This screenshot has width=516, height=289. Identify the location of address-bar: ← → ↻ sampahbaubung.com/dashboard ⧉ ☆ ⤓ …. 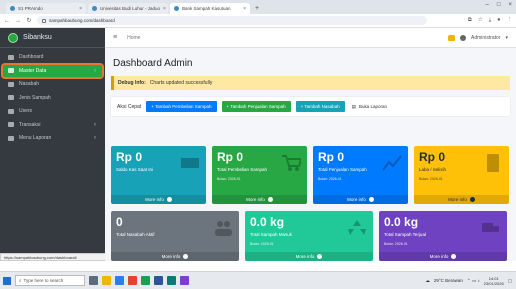
(258, 21).